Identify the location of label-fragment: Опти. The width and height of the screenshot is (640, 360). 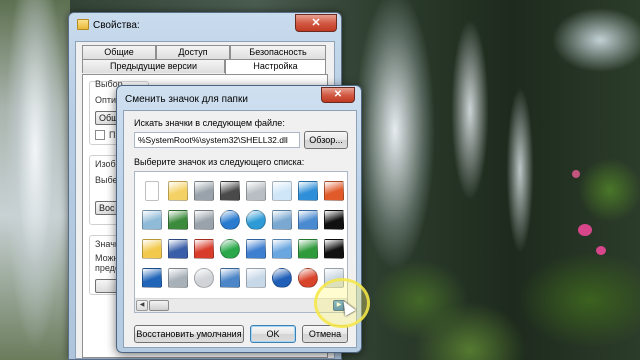
(106, 100).